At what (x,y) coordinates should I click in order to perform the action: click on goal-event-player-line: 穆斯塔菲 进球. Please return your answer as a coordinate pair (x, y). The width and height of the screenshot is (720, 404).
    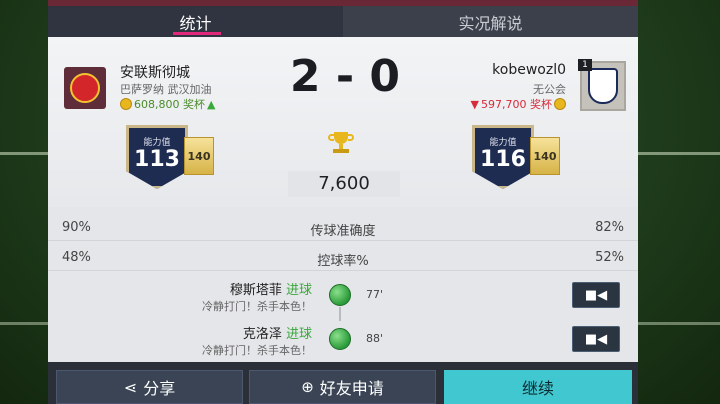
    Looking at the image, I should click on (271, 288).